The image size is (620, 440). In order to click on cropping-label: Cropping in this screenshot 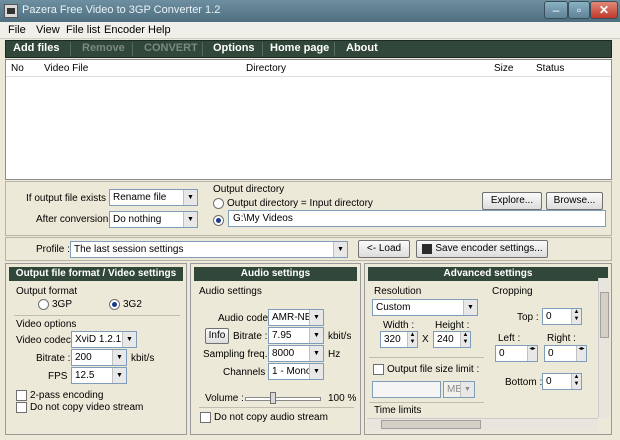, I will do `click(512, 291)`.